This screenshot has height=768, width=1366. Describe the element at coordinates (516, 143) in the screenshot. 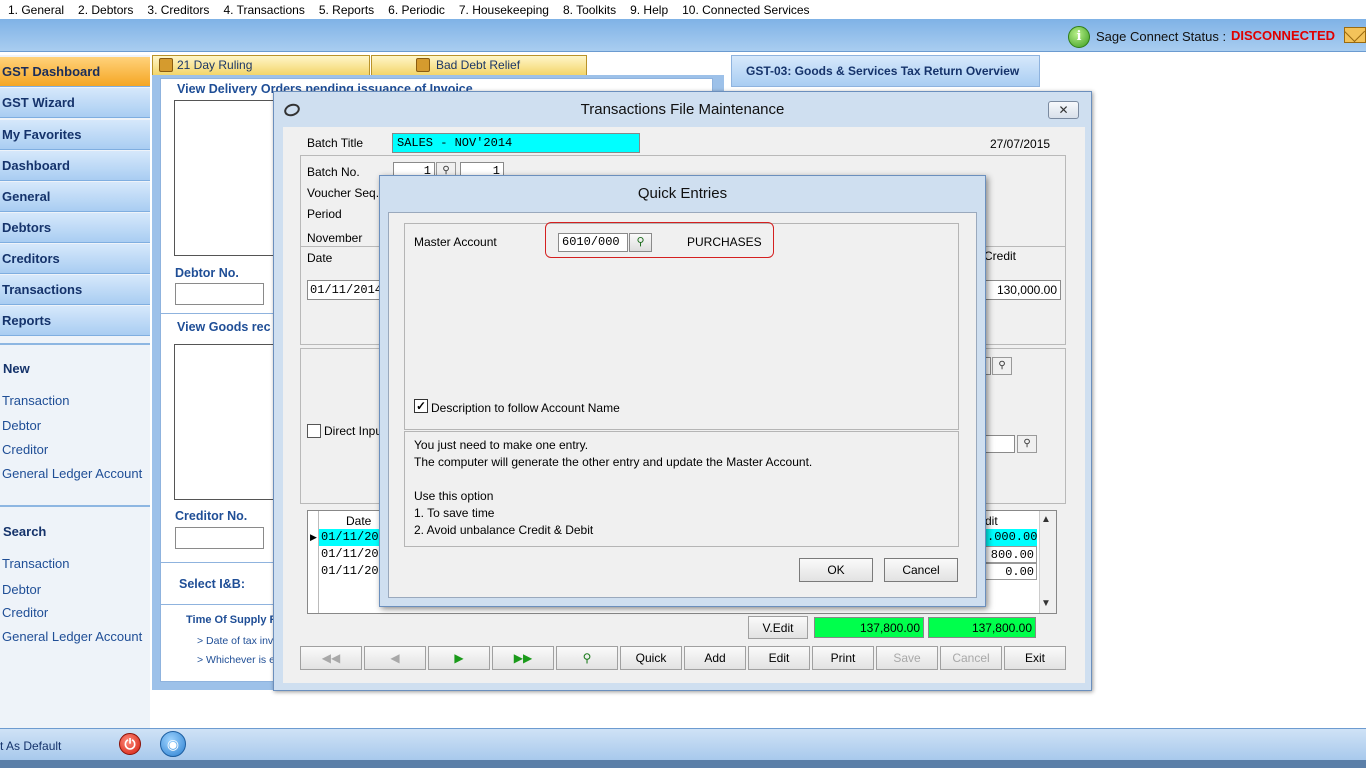

I see `batch-title-input: SALES - NOV'2014` at that location.